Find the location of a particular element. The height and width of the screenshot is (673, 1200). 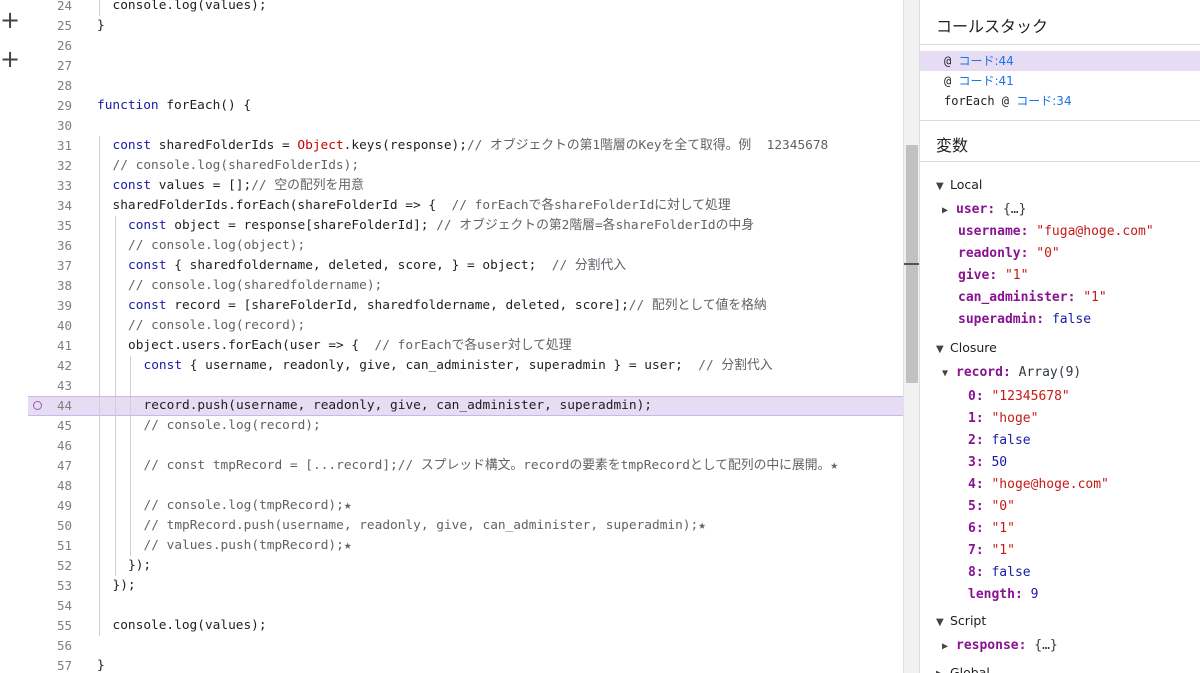

variable-row: 2: false is located at coordinates (999, 440).